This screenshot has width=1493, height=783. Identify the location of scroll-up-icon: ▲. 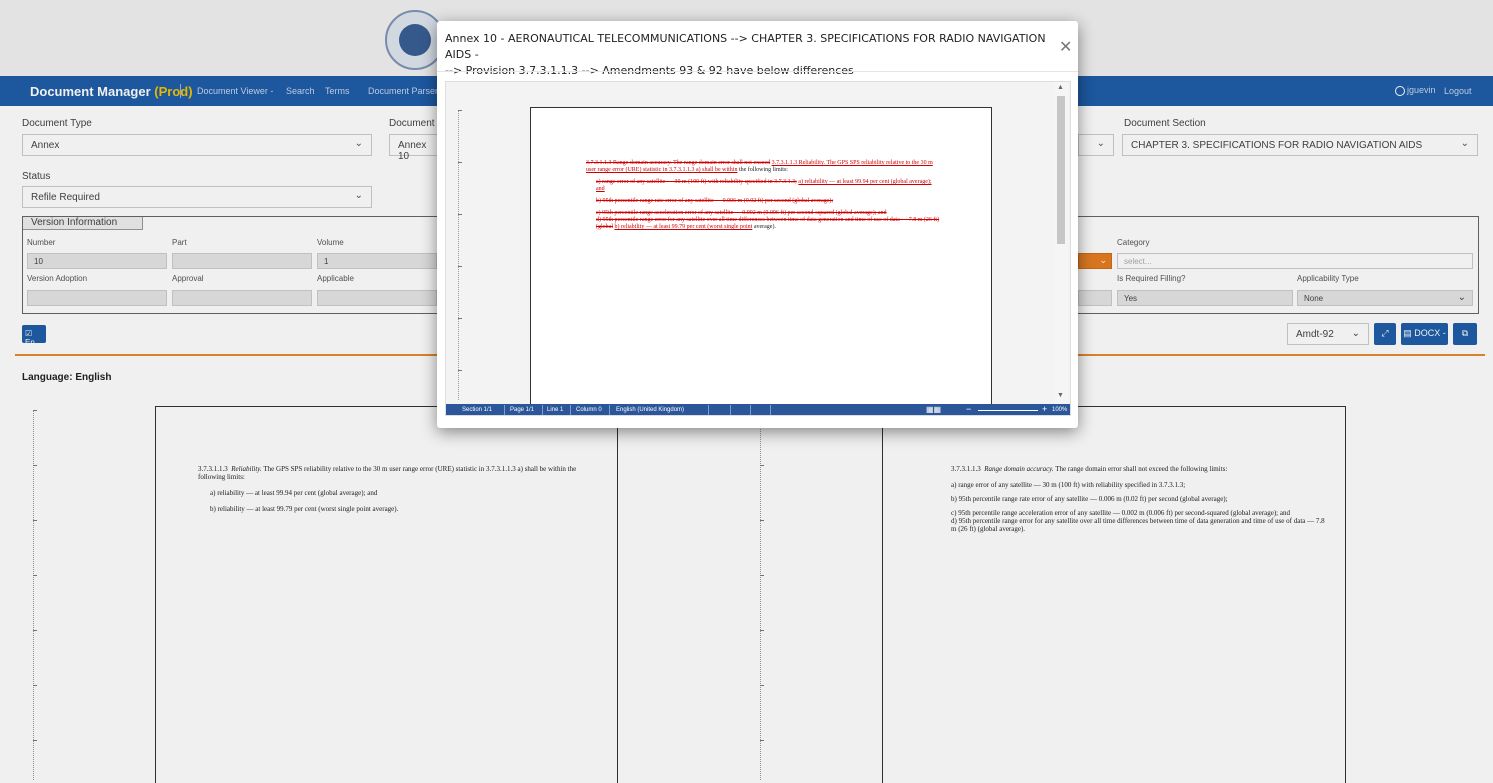
(1060, 87).